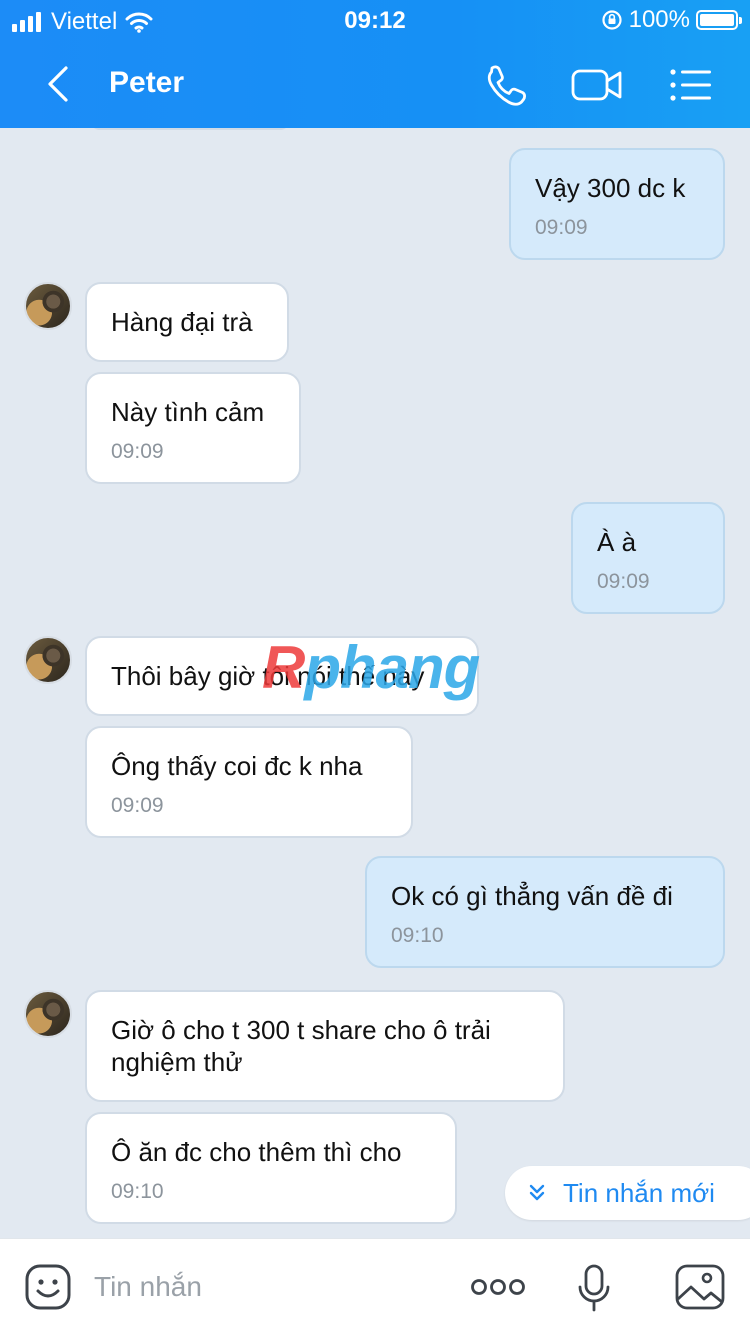 The height and width of the screenshot is (1334, 750). I want to click on contact-name: Peter, so click(146, 83).